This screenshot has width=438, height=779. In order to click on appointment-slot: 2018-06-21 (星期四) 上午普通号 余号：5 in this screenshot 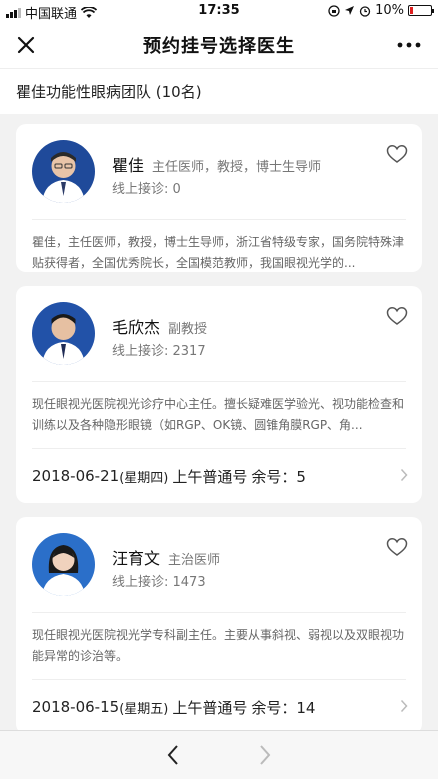, I will do `click(219, 476)`.